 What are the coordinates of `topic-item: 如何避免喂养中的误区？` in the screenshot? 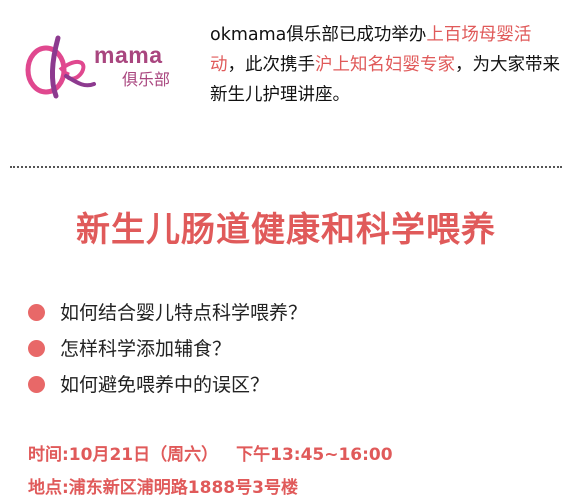 It's located at (167, 388).